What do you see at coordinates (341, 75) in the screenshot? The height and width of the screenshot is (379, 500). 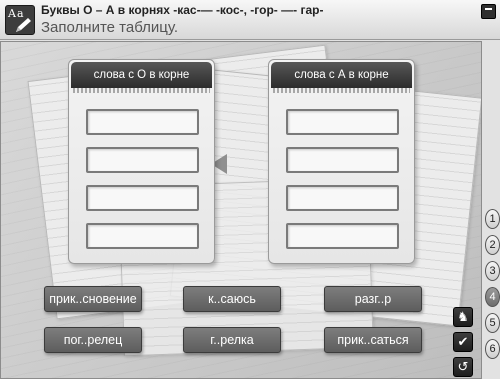 I see `column-a-header: слова с А в корне` at bounding box center [341, 75].